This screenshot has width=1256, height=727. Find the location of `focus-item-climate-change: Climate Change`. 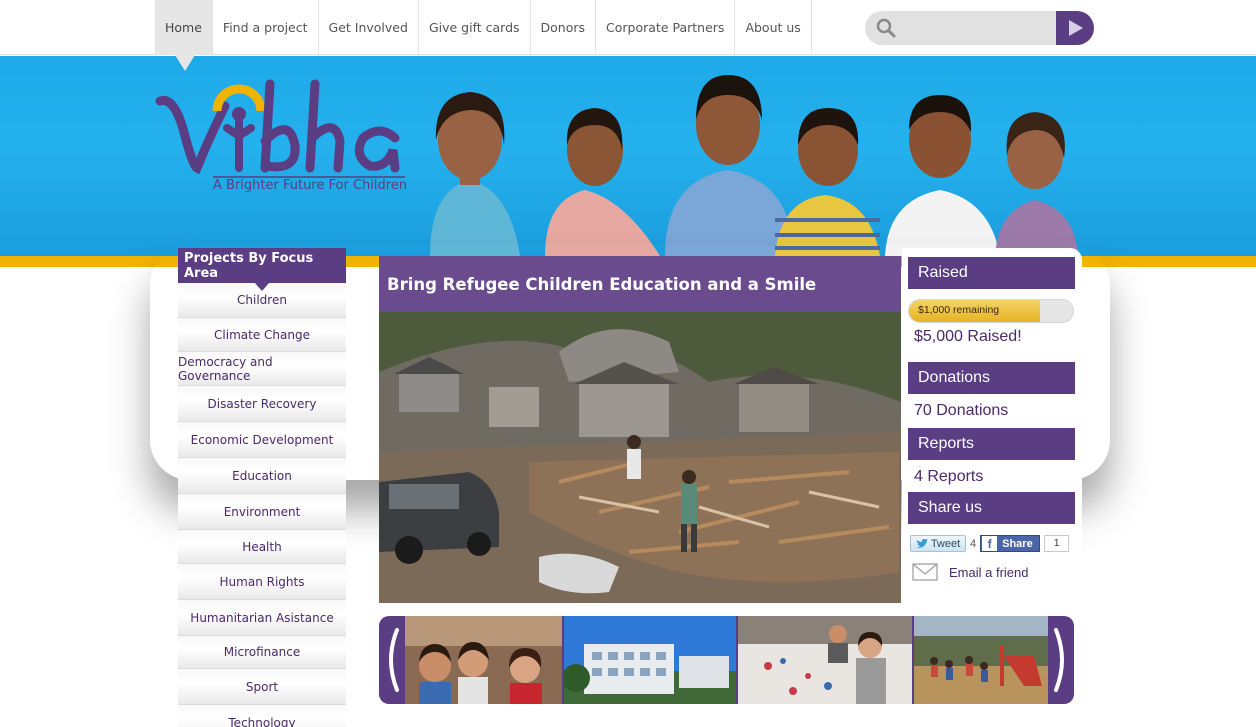

focus-item-climate-change: Climate Change is located at coordinates (262, 335).